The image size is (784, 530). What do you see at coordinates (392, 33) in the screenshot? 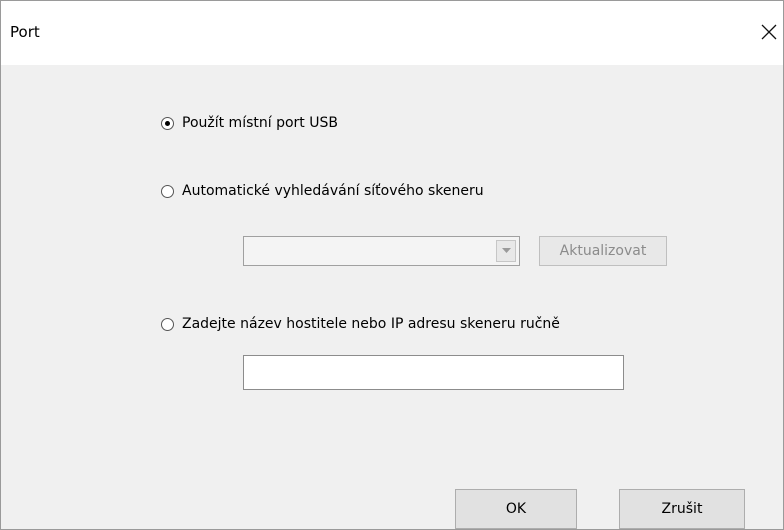
I see `title-bar: Port` at bounding box center [392, 33].